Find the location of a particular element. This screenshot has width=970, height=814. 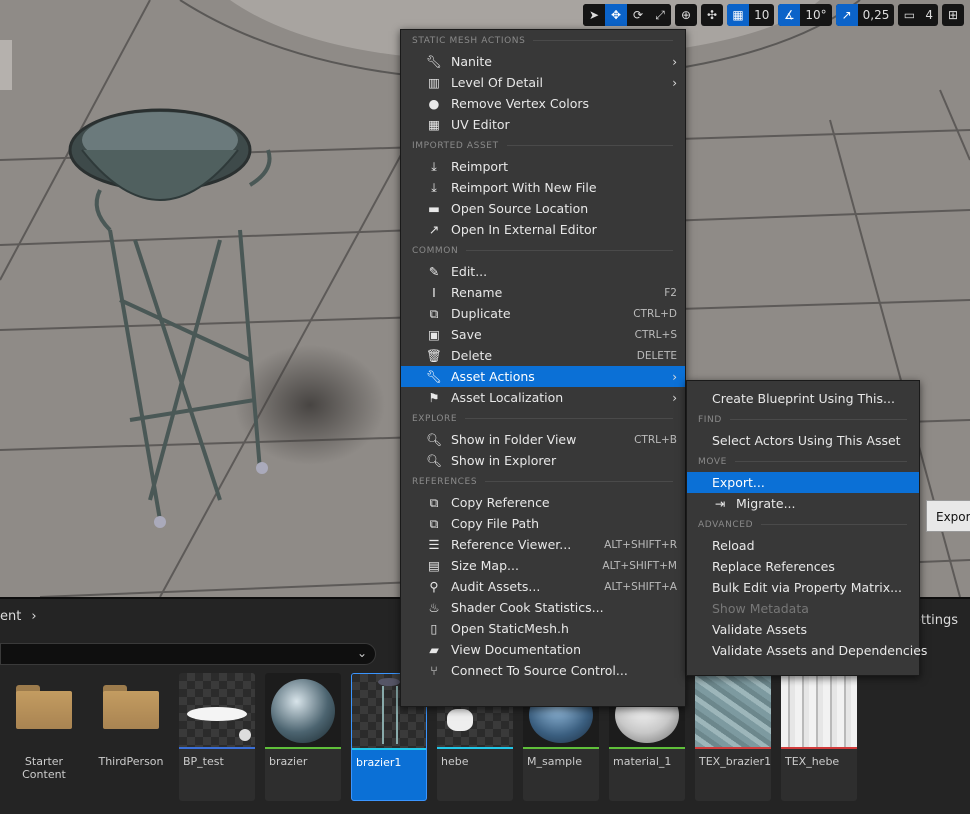

section-header: COMMON is located at coordinates (543, 250).